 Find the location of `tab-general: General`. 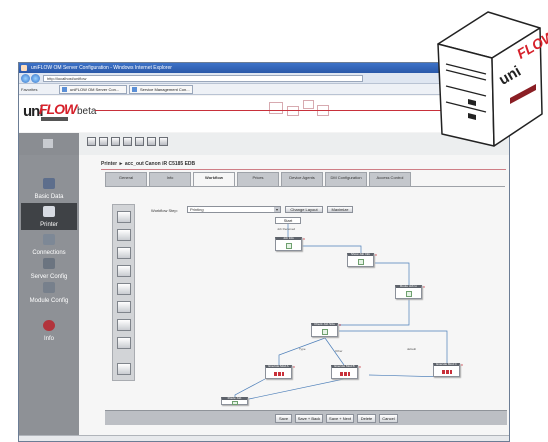

tab-general: General is located at coordinates (126, 179).